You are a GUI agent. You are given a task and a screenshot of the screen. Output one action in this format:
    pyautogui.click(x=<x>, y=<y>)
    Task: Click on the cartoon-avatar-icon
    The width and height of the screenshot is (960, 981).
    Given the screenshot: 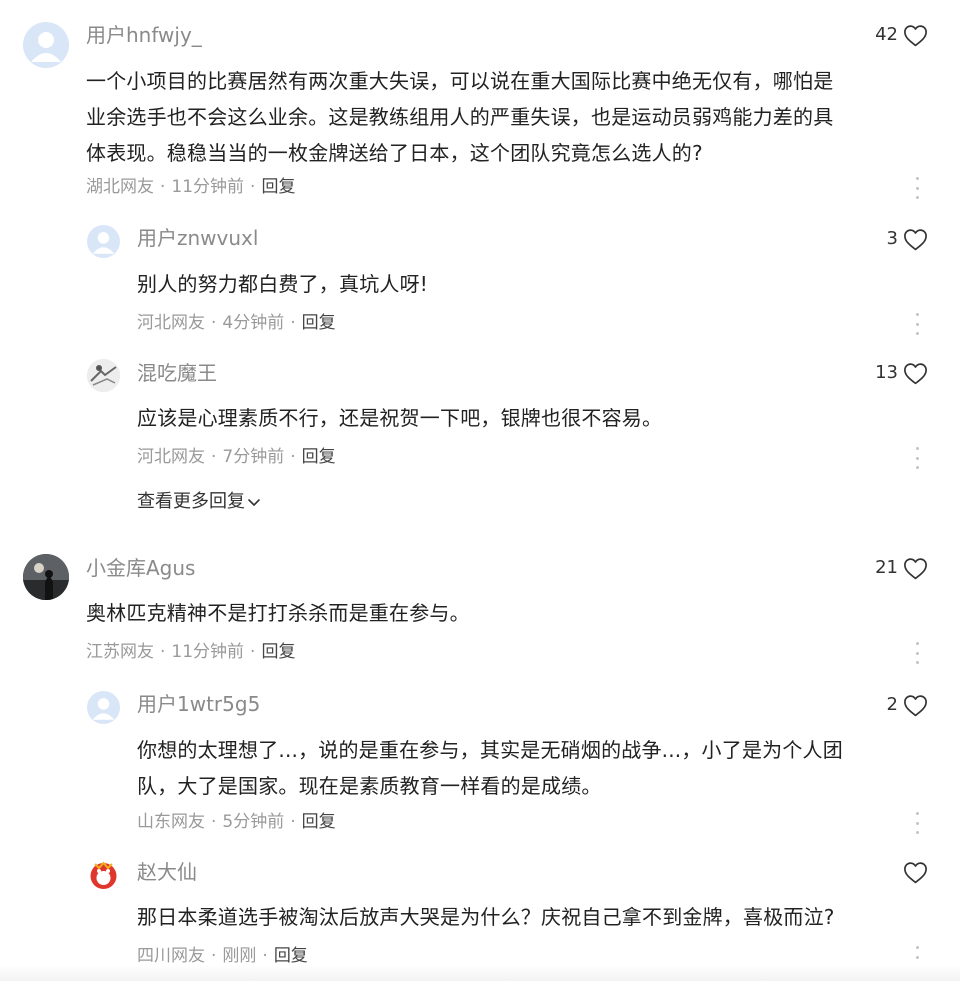 What is the action you would take?
    pyautogui.click(x=103, y=875)
    